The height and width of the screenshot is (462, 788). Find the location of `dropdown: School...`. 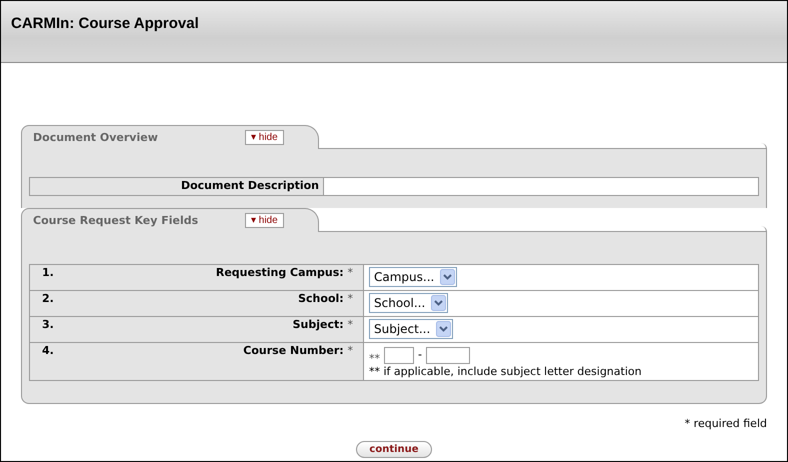

dropdown: School... is located at coordinates (408, 302).